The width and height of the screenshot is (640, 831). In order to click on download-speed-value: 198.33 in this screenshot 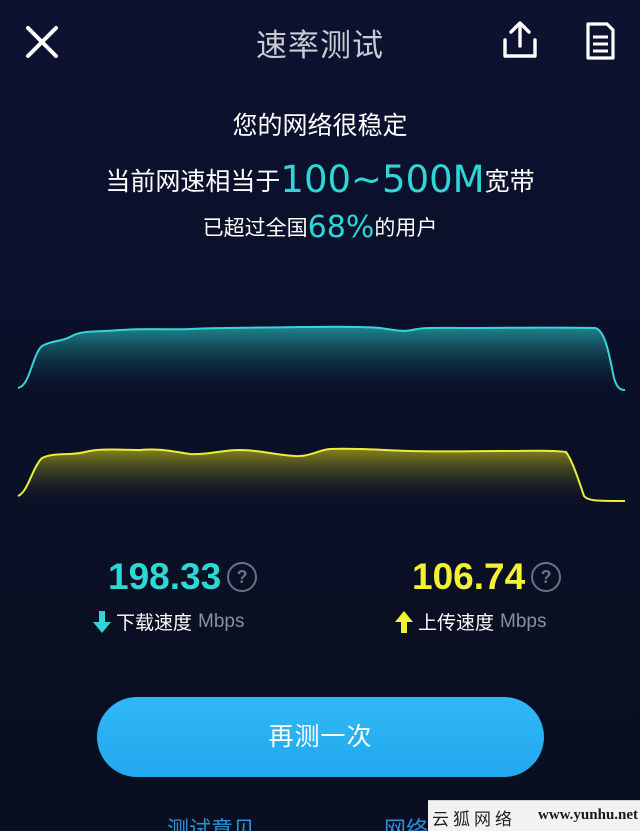, I will do `click(165, 576)`.